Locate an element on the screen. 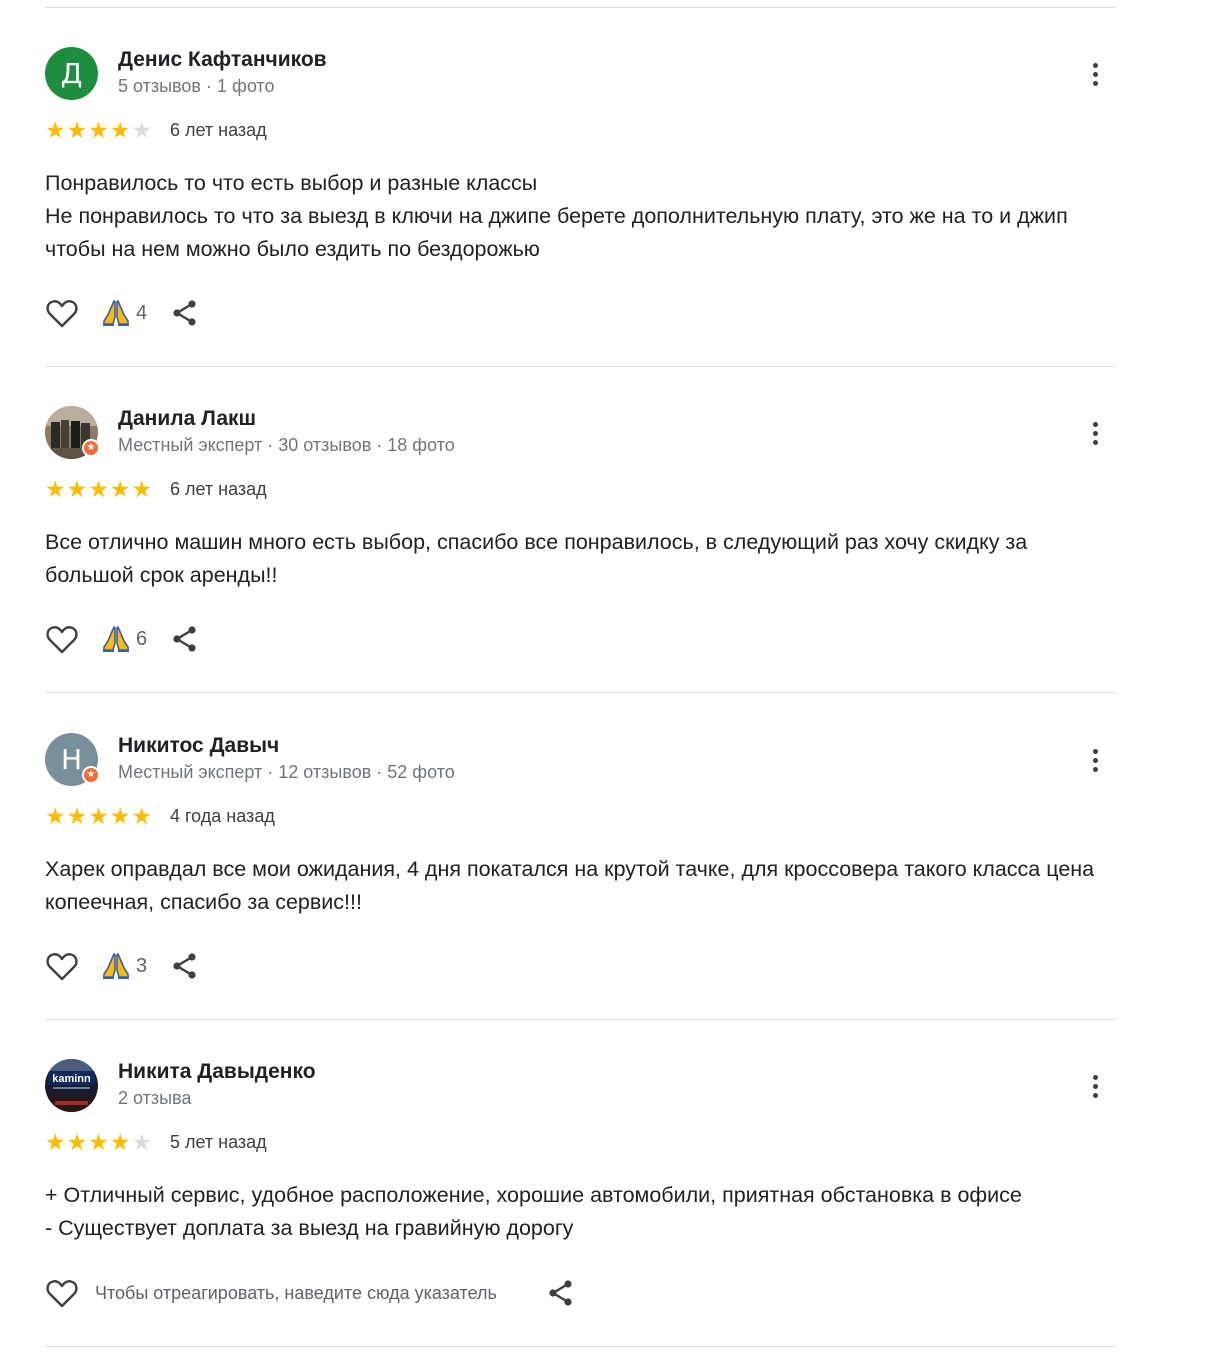 The image size is (1209, 1363). avatar: Н ★ is located at coordinates (72, 759).